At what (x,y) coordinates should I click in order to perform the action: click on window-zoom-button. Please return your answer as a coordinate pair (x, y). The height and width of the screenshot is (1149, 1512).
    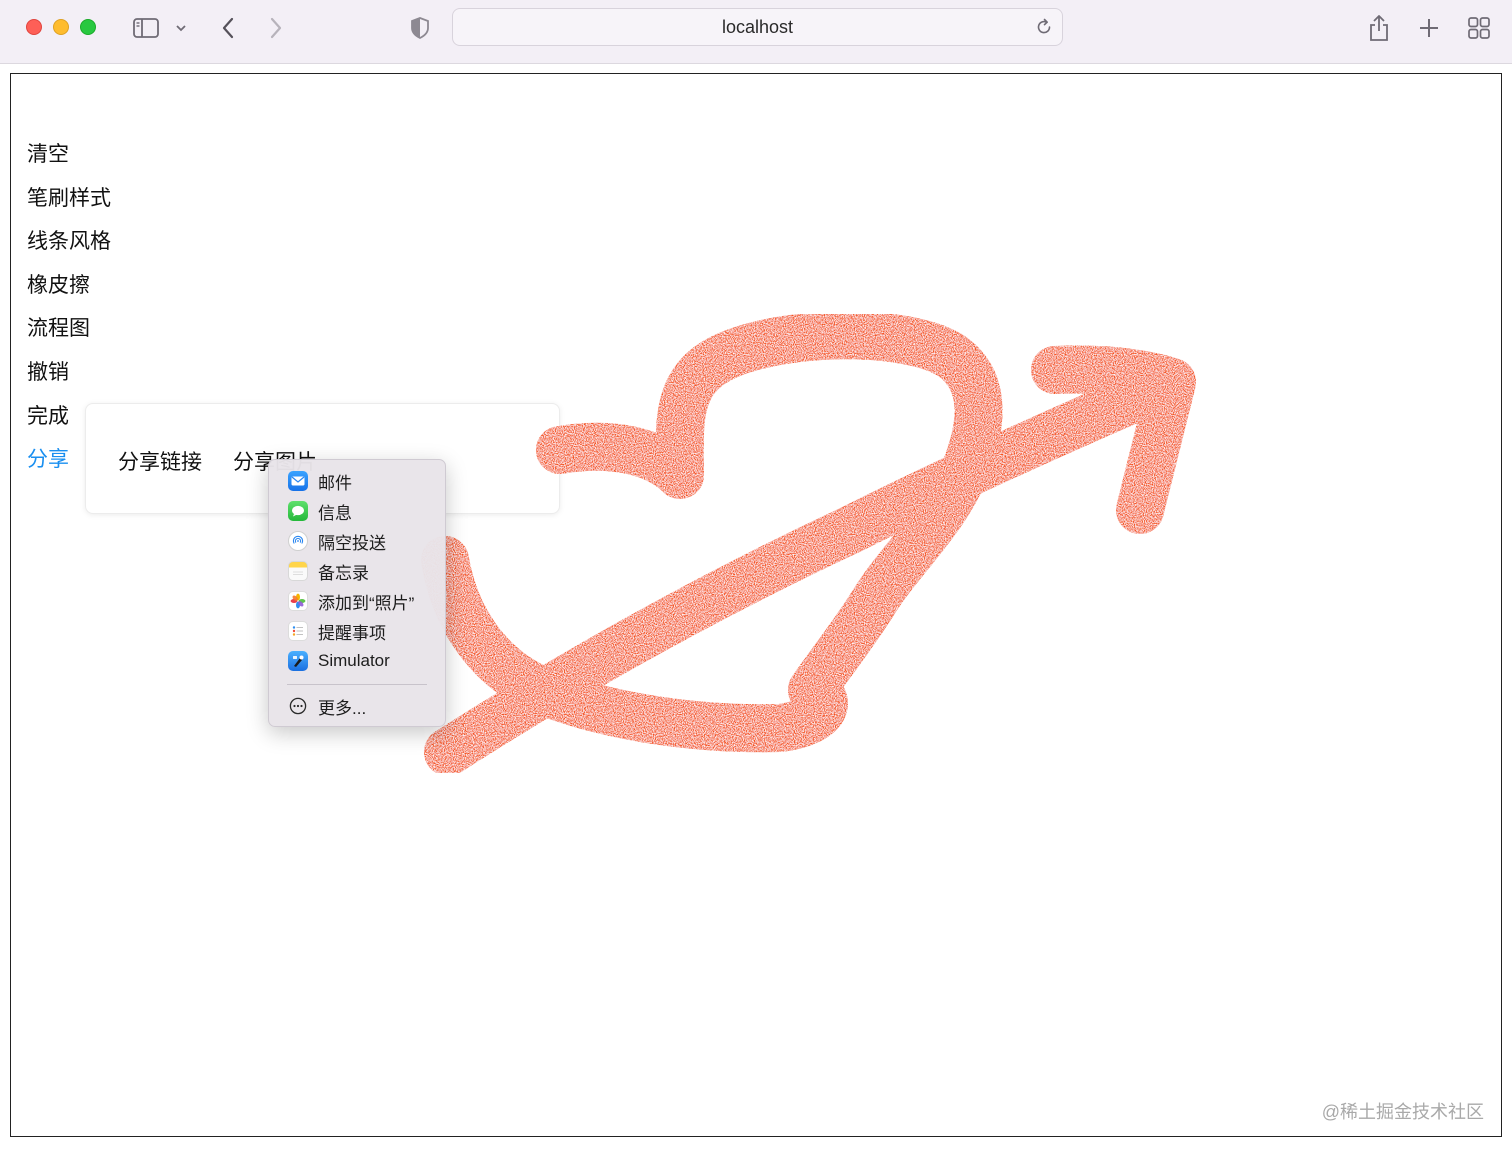
    Looking at the image, I should click on (88, 27).